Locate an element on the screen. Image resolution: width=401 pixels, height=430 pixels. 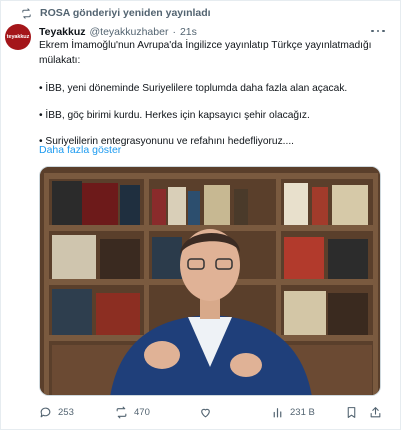
views-button: 231 B is located at coordinates (293, 412).